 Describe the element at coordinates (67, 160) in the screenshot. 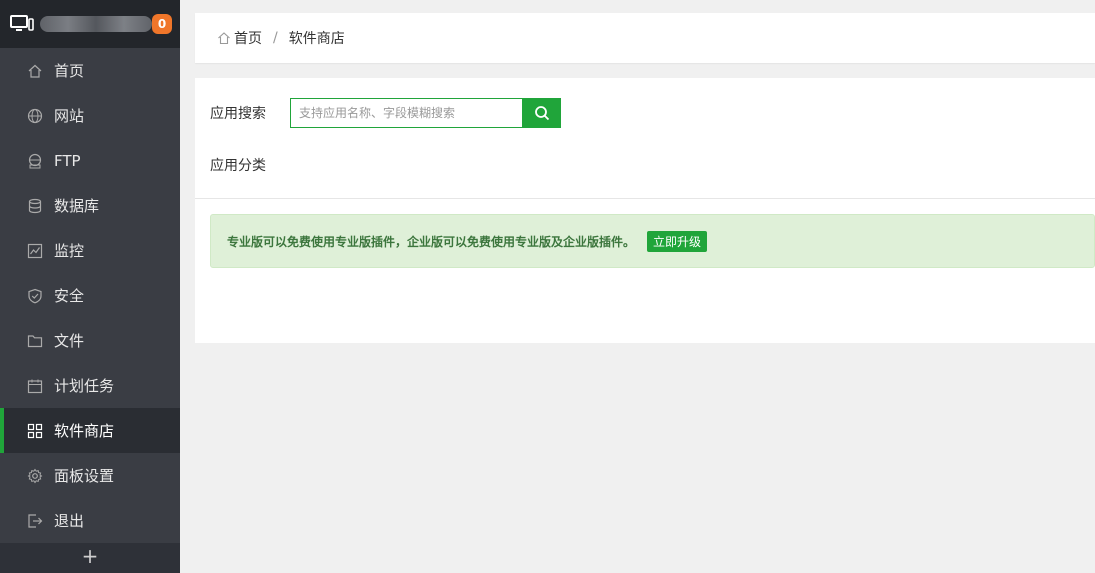

I see `sidebar-item-label: FTP` at that location.